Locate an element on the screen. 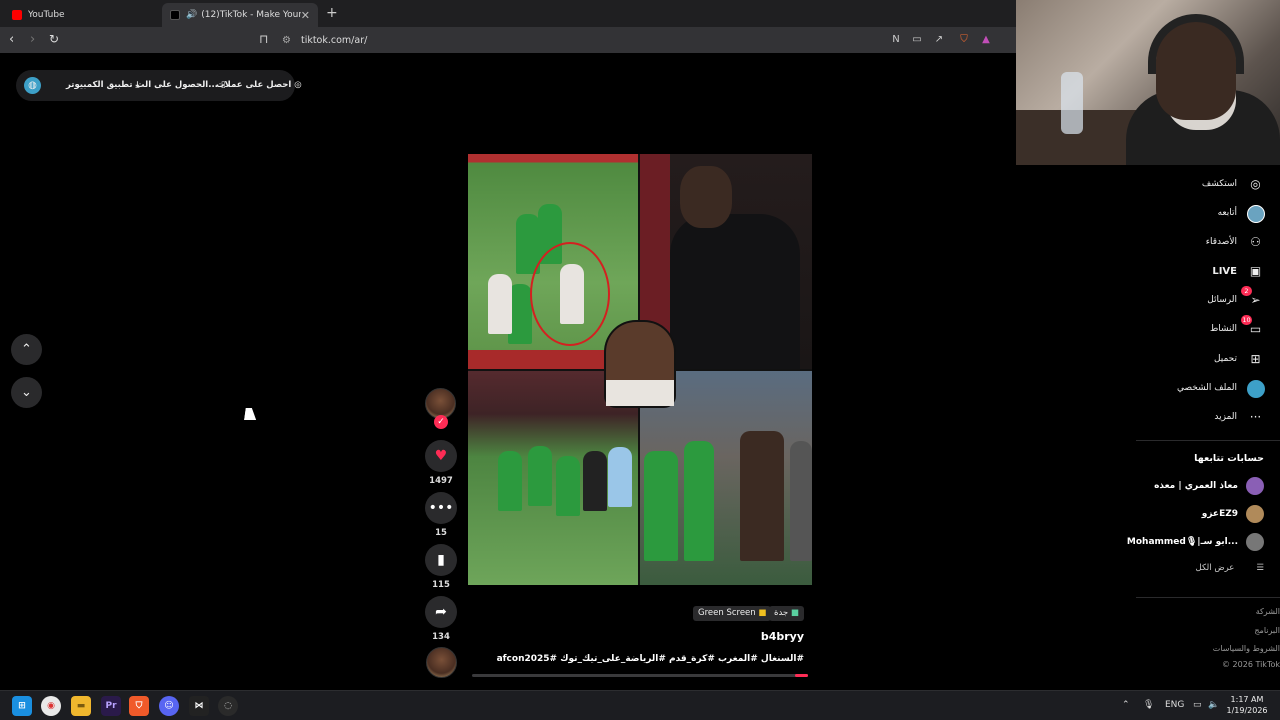  browser-tab-bar: YouTube 🔊 (12)TikTok - Make Your Day ✕ + is located at coordinates (508, 13).